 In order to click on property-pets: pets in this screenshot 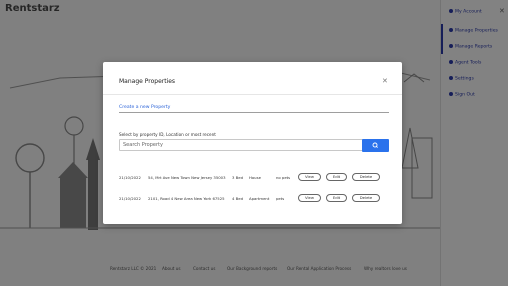, I will do `click(280, 198)`.